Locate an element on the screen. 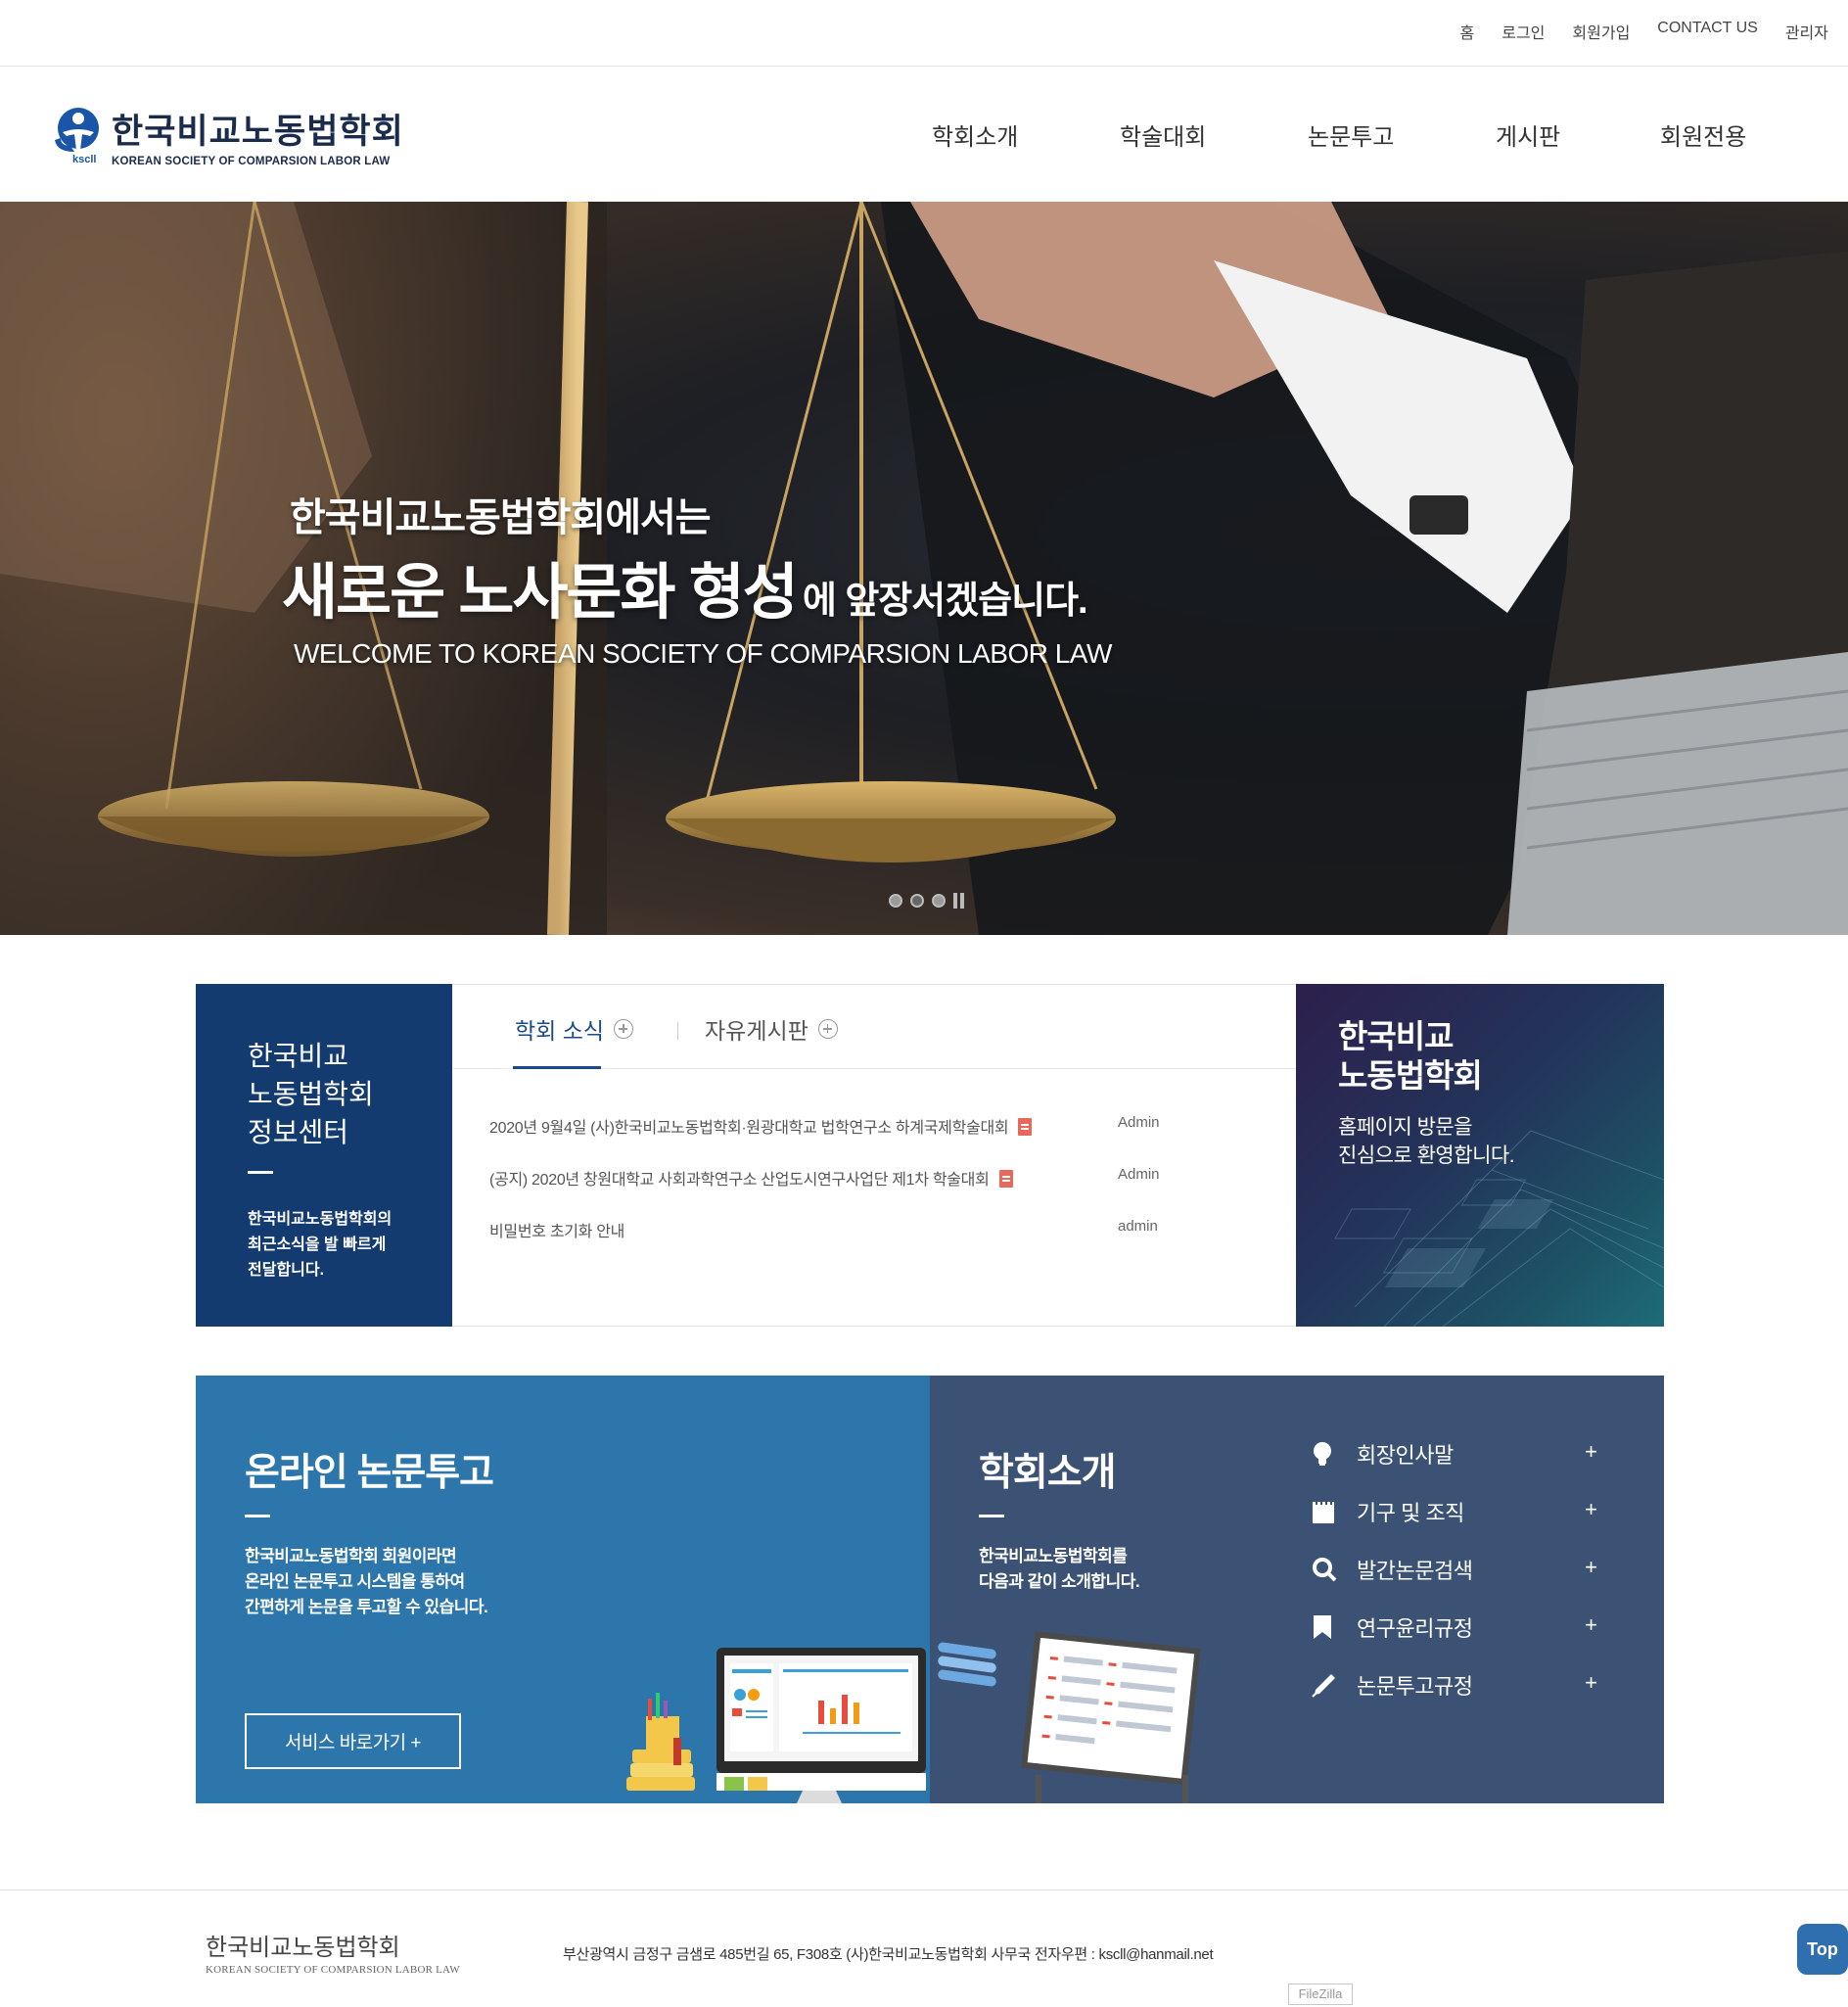  tab-free-board: 자유게시판 is located at coordinates (771, 1029).